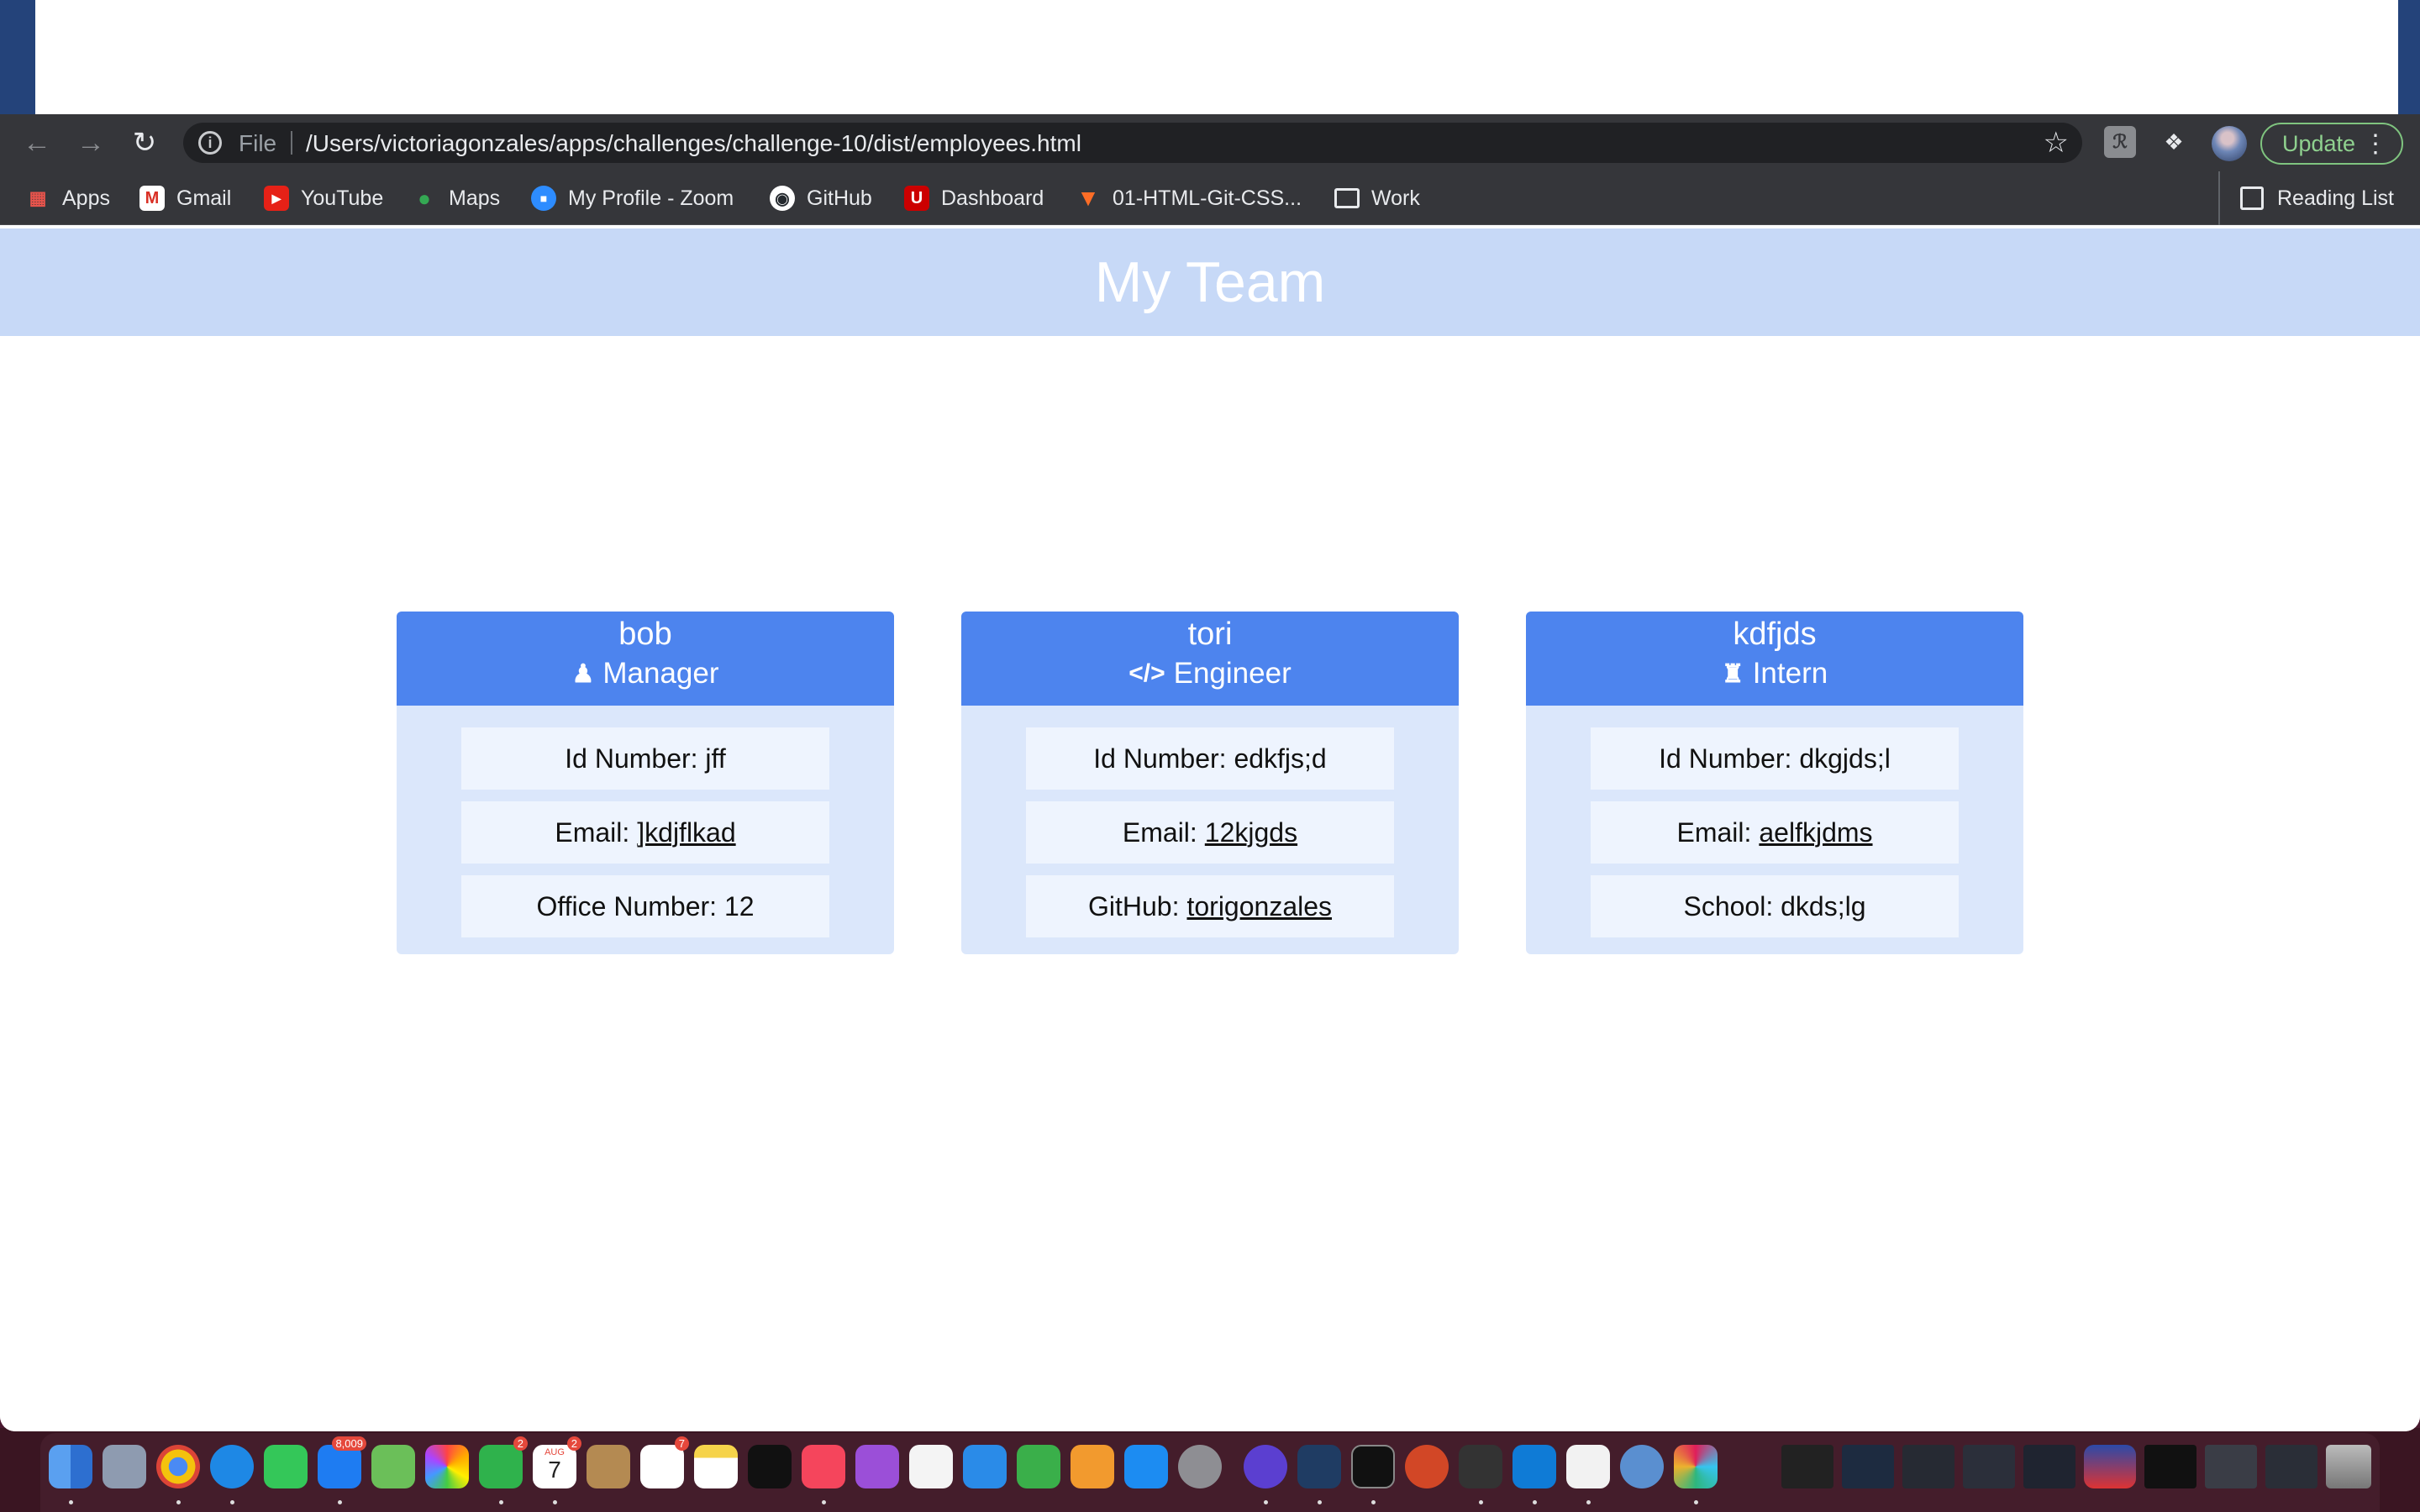 Image resolution: width=2420 pixels, height=1512 pixels. I want to click on bookmark-label: YouTube, so click(342, 198).